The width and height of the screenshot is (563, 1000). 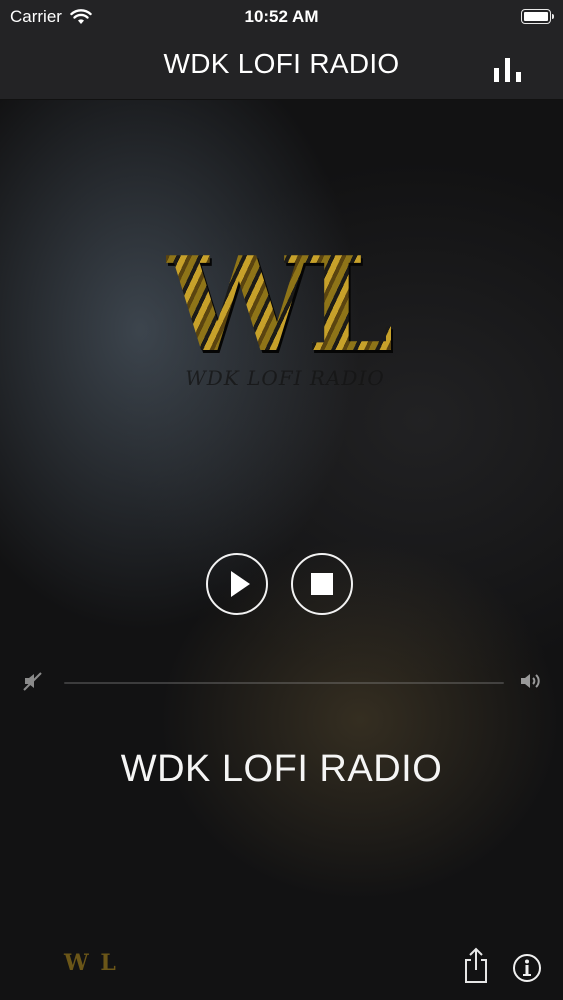 What do you see at coordinates (240, 584) in the screenshot?
I see `play-icon` at bounding box center [240, 584].